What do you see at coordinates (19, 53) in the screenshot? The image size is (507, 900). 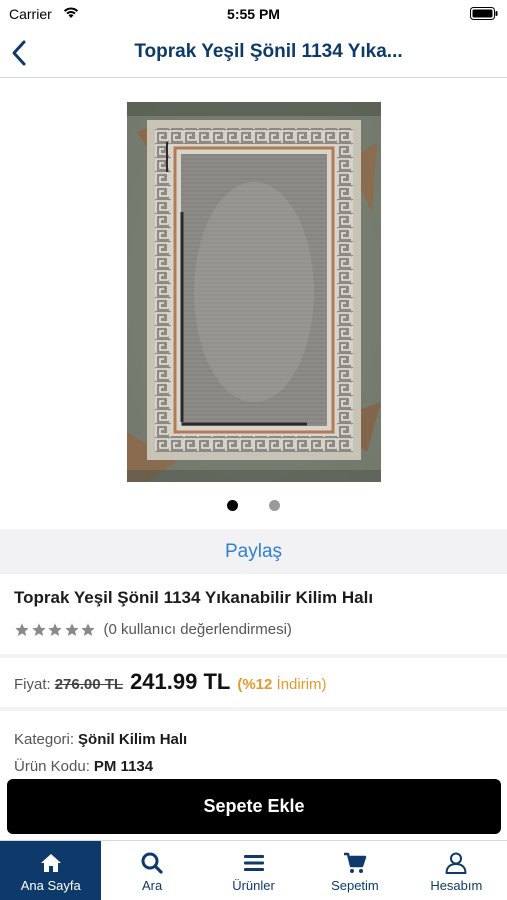 I see `chevron-left-icon` at bounding box center [19, 53].